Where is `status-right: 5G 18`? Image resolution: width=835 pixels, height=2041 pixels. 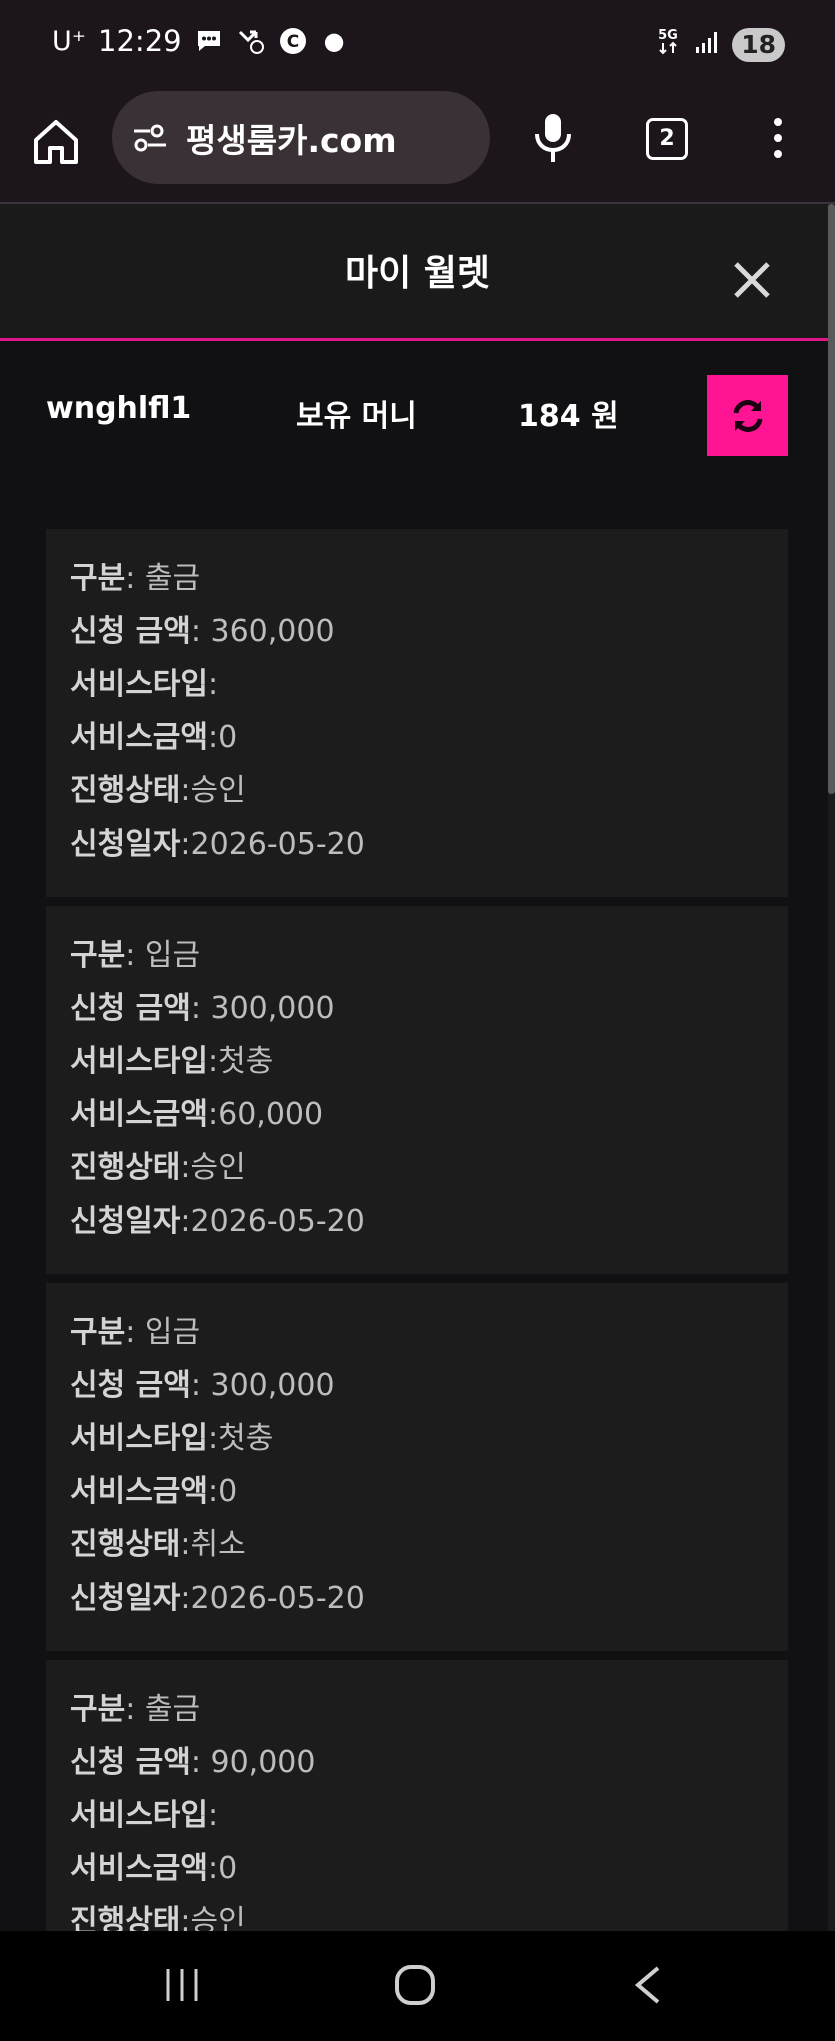 status-right: 5G 18 is located at coordinates (719, 44).